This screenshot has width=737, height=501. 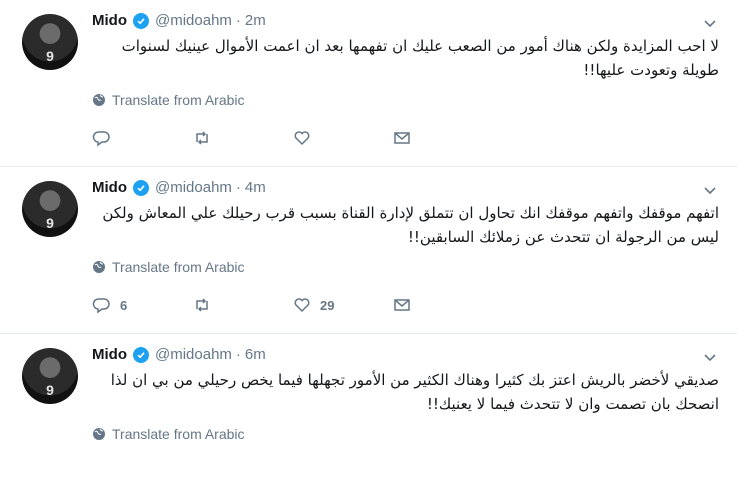 What do you see at coordinates (327, 305) in the screenshot?
I see `like-count: 29` at bounding box center [327, 305].